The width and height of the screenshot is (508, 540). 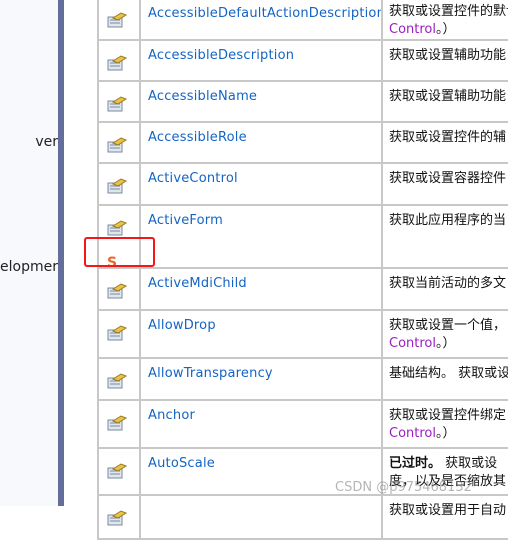 What do you see at coordinates (445, 236) in the screenshot?
I see `description-cell: 获取此应用程序的当` at bounding box center [445, 236].